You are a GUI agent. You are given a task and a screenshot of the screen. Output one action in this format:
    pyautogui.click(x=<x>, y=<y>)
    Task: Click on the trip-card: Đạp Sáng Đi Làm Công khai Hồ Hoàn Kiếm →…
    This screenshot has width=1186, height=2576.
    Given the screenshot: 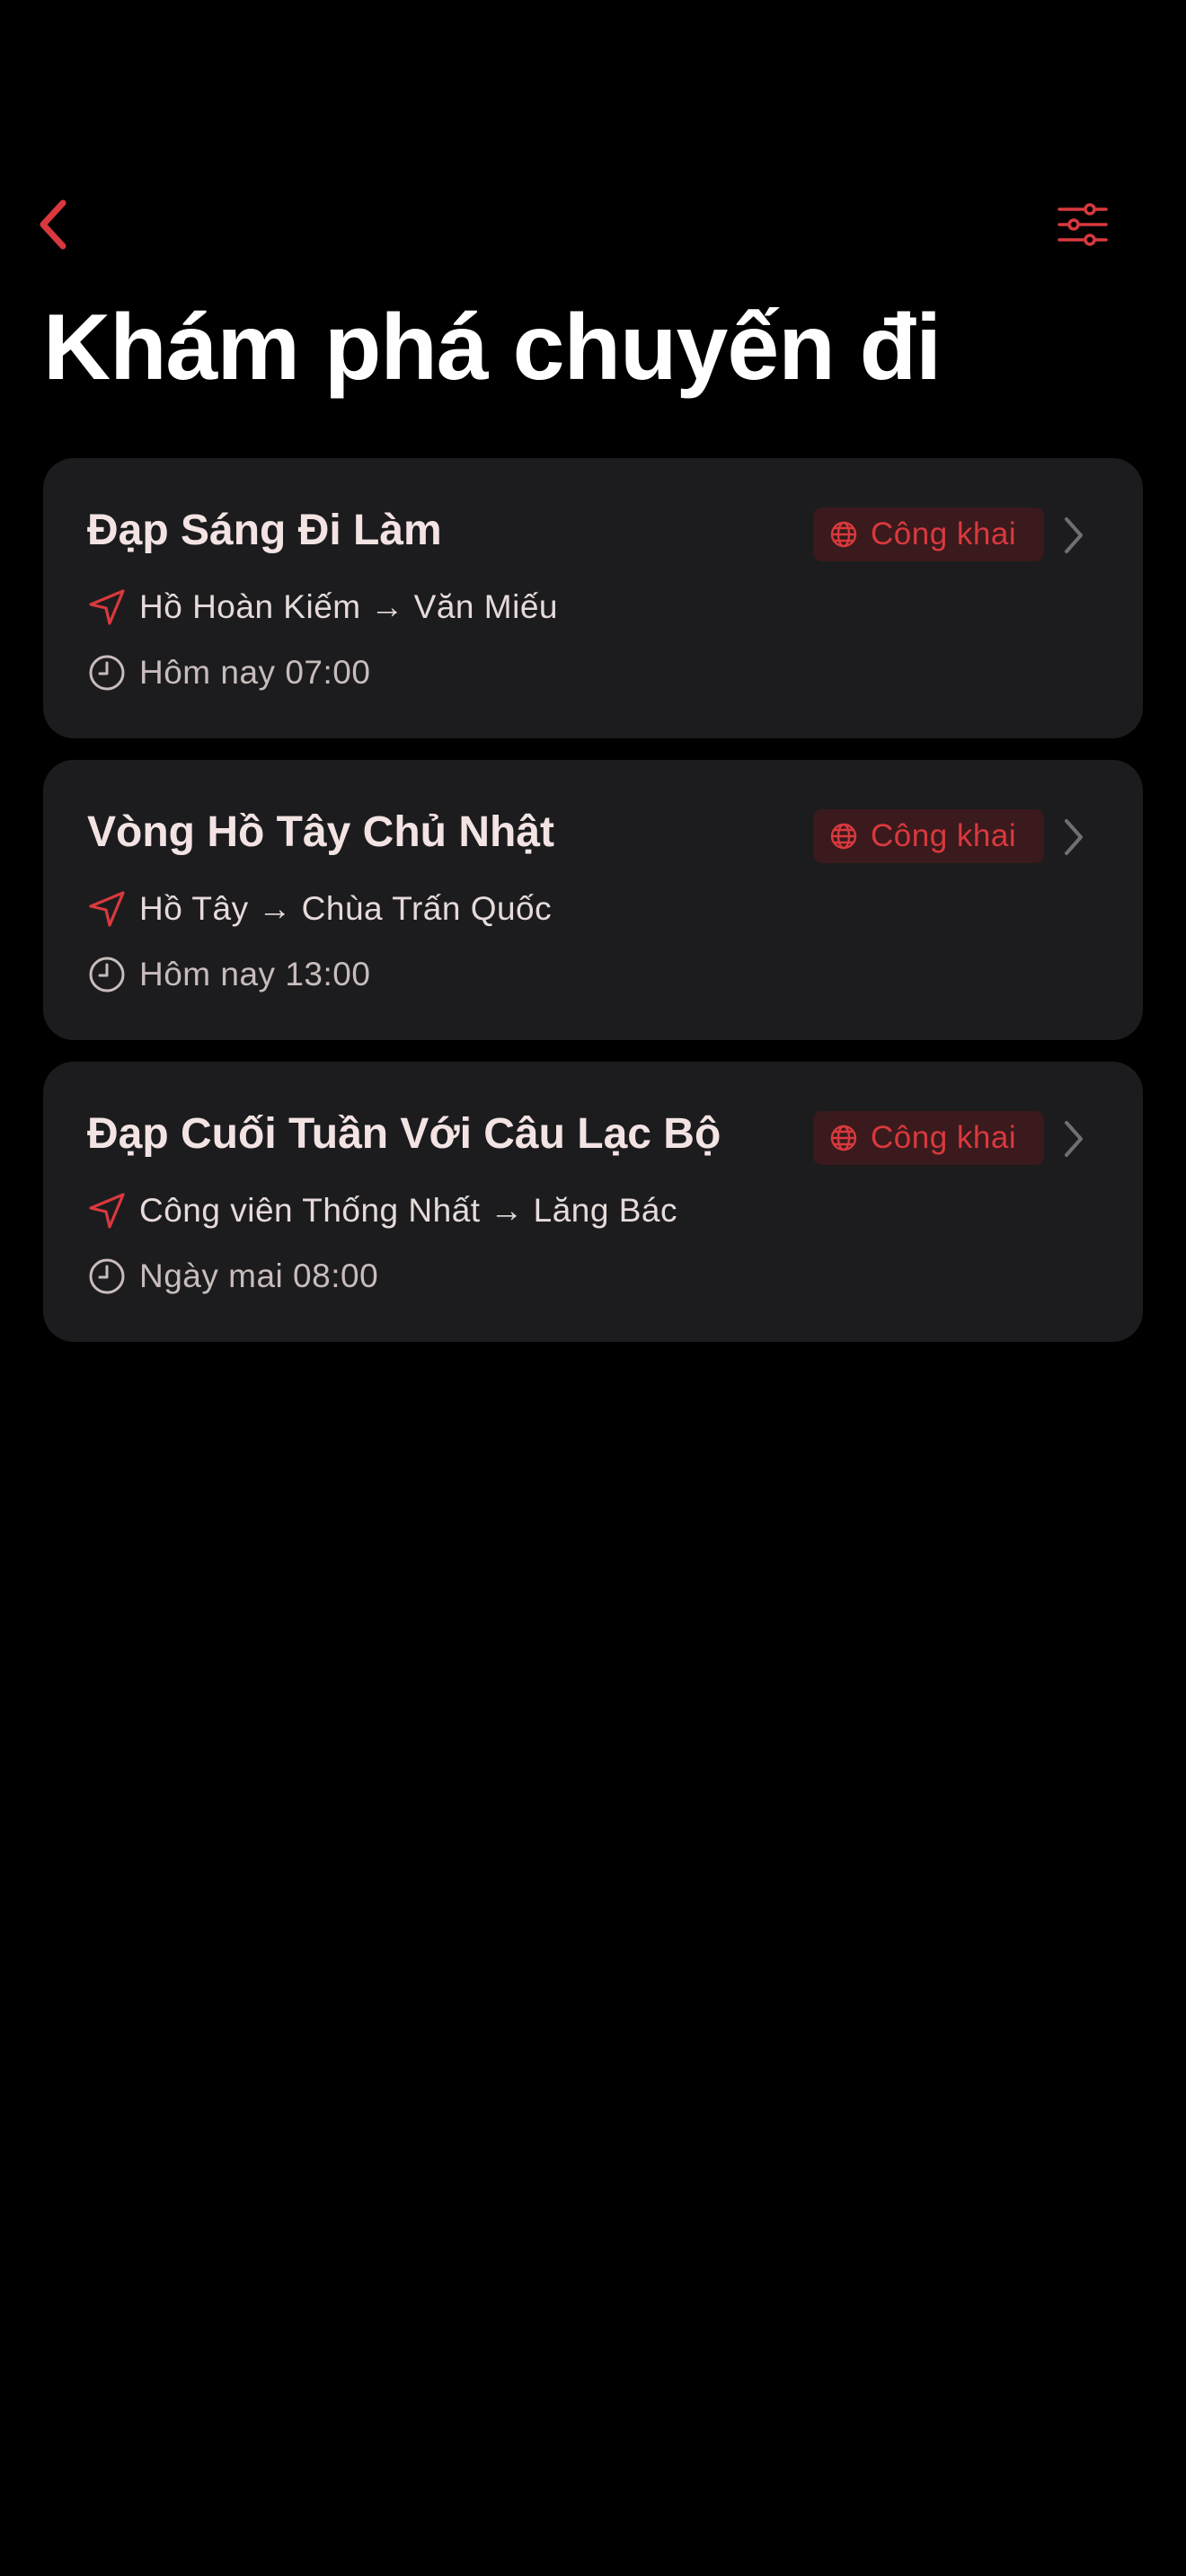 What is the action you would take?
    pyautogui.click(x=593, y=598)
    